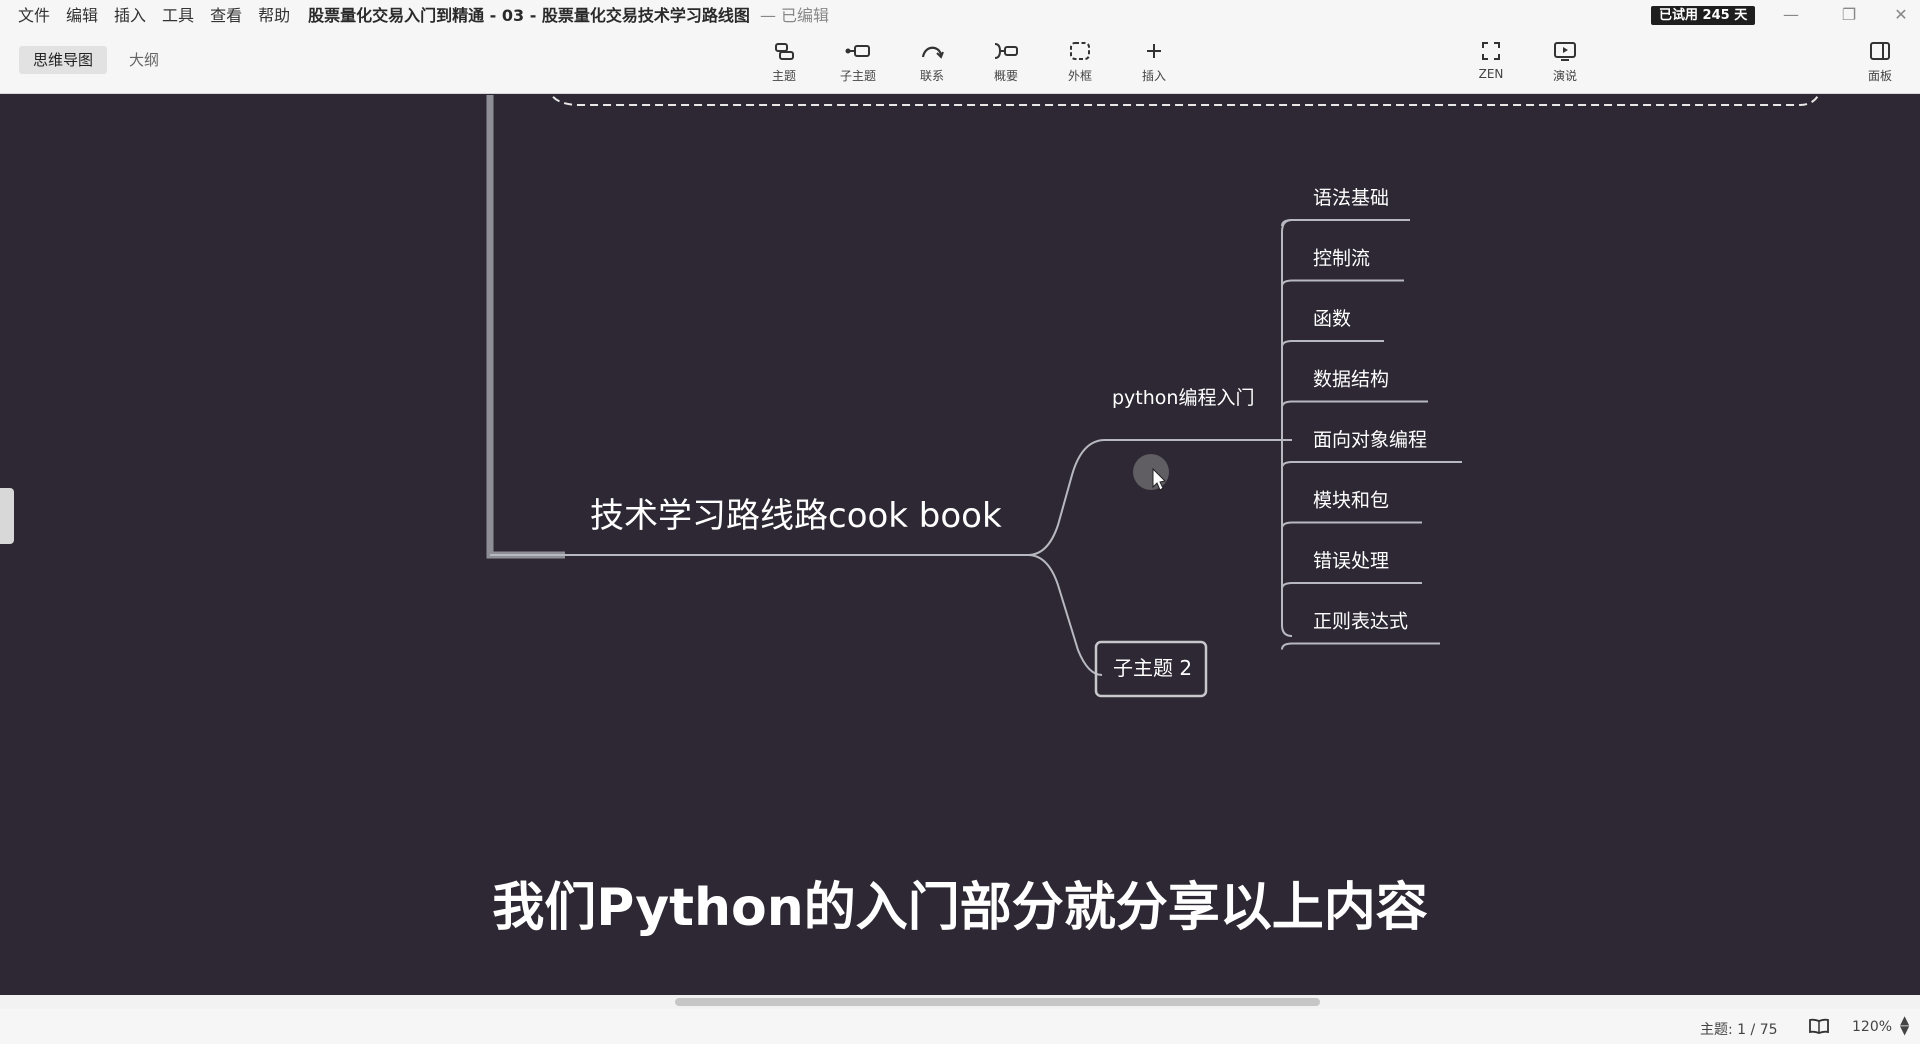  What do you see at coordinates (1872, 1027) in the screenshot?
I see `zoom-level: 120%` at bounding box center [1872, 1027].